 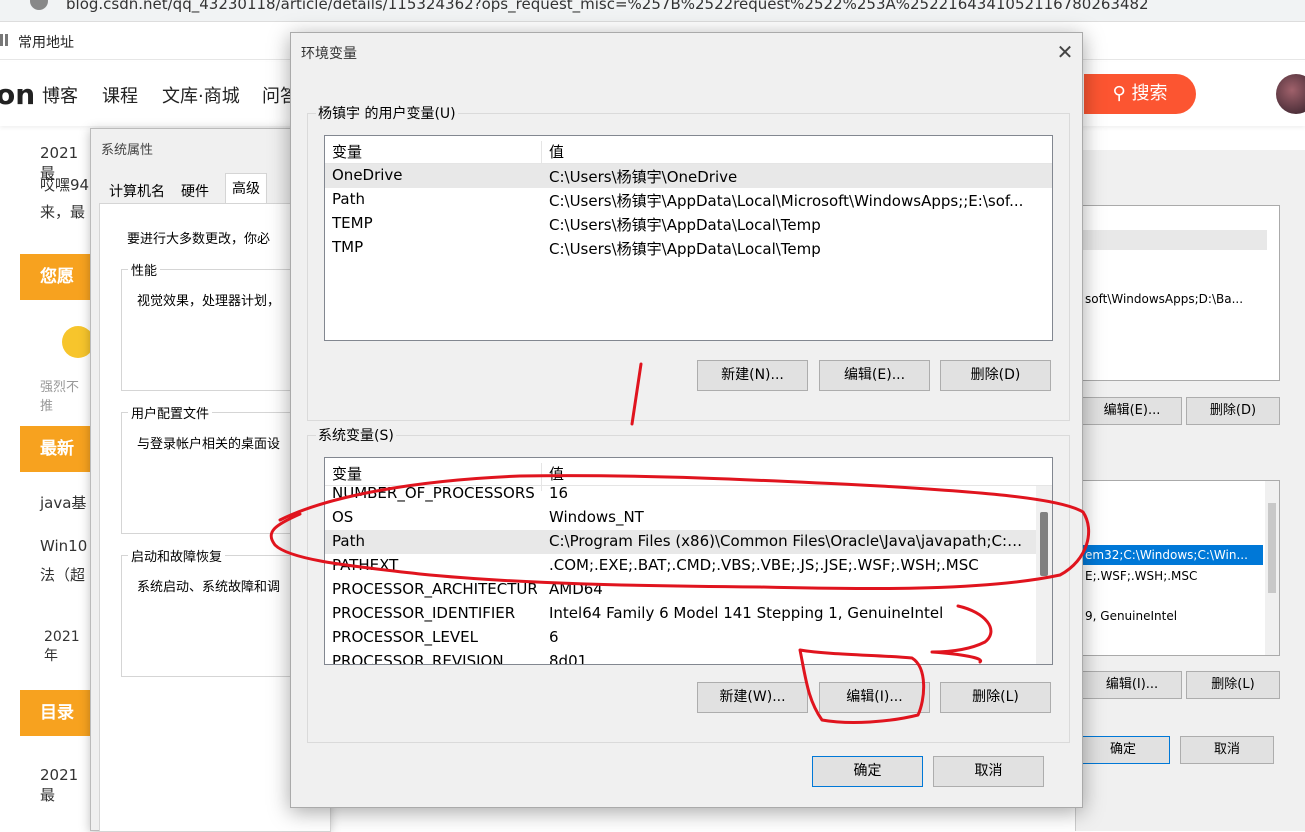 What do you see at coordinates (434, 589) in the screenshot?
I see `var-name: PROCESSOR_ARCHITECTURE` at bounding box center [434, 589].